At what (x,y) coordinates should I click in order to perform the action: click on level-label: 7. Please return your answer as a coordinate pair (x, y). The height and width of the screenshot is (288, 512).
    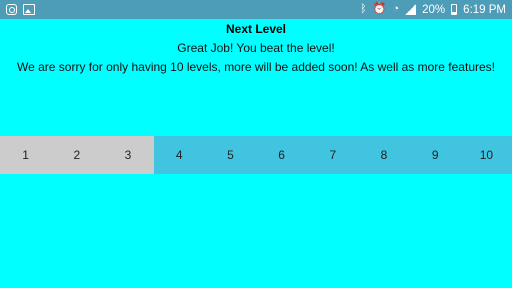
    Looking at the image, I should click on (333, 155).